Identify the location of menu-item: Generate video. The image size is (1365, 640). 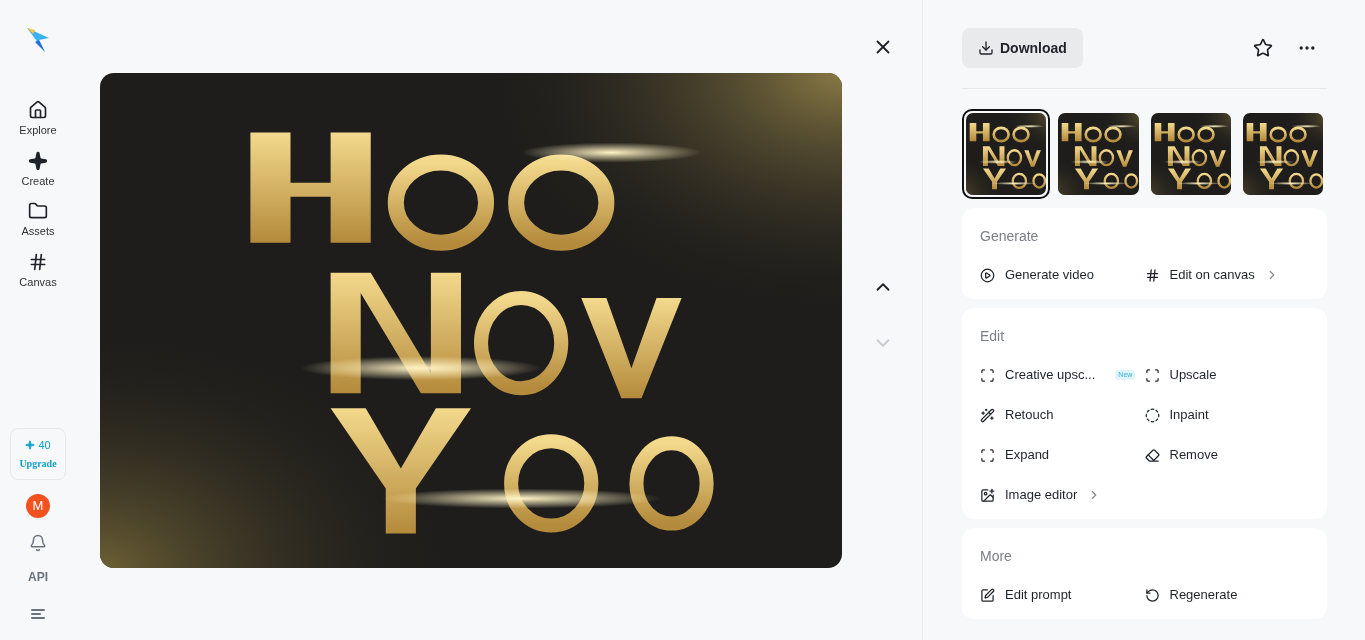
(1062, 275).